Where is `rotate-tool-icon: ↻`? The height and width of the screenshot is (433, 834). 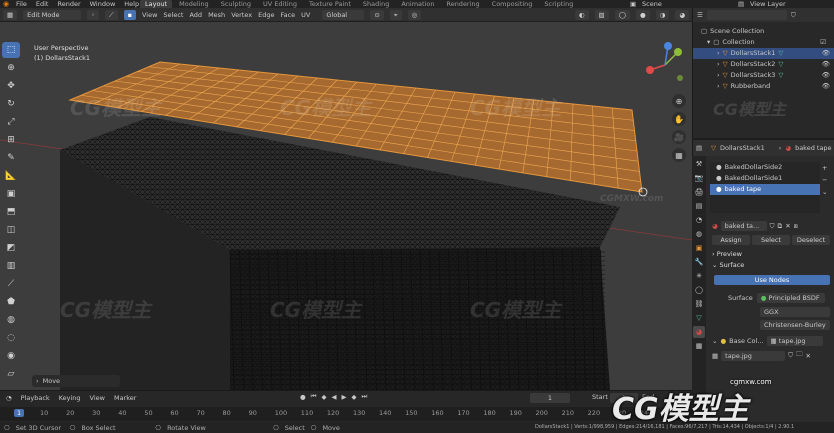
rotate-tool-icon: ↻ is located at coordinates (11, 104).